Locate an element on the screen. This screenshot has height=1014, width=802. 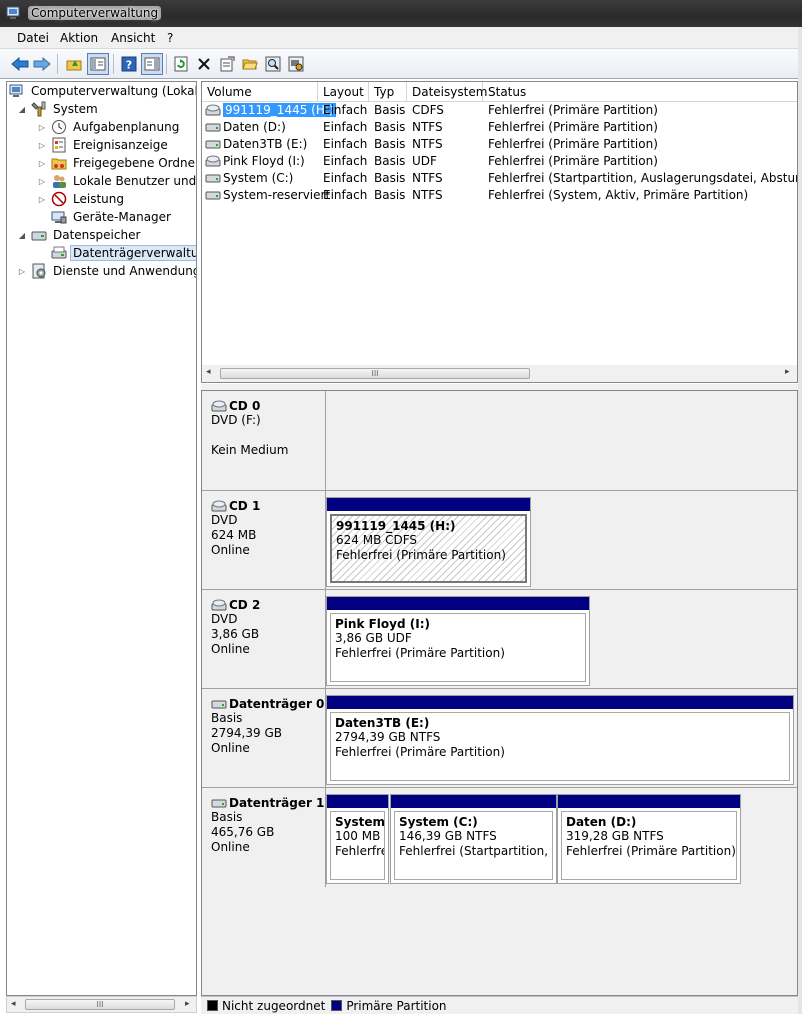
disk-info: Datenträger 1 Basis 465,76 GB Online is located at coordinates (264, 837).